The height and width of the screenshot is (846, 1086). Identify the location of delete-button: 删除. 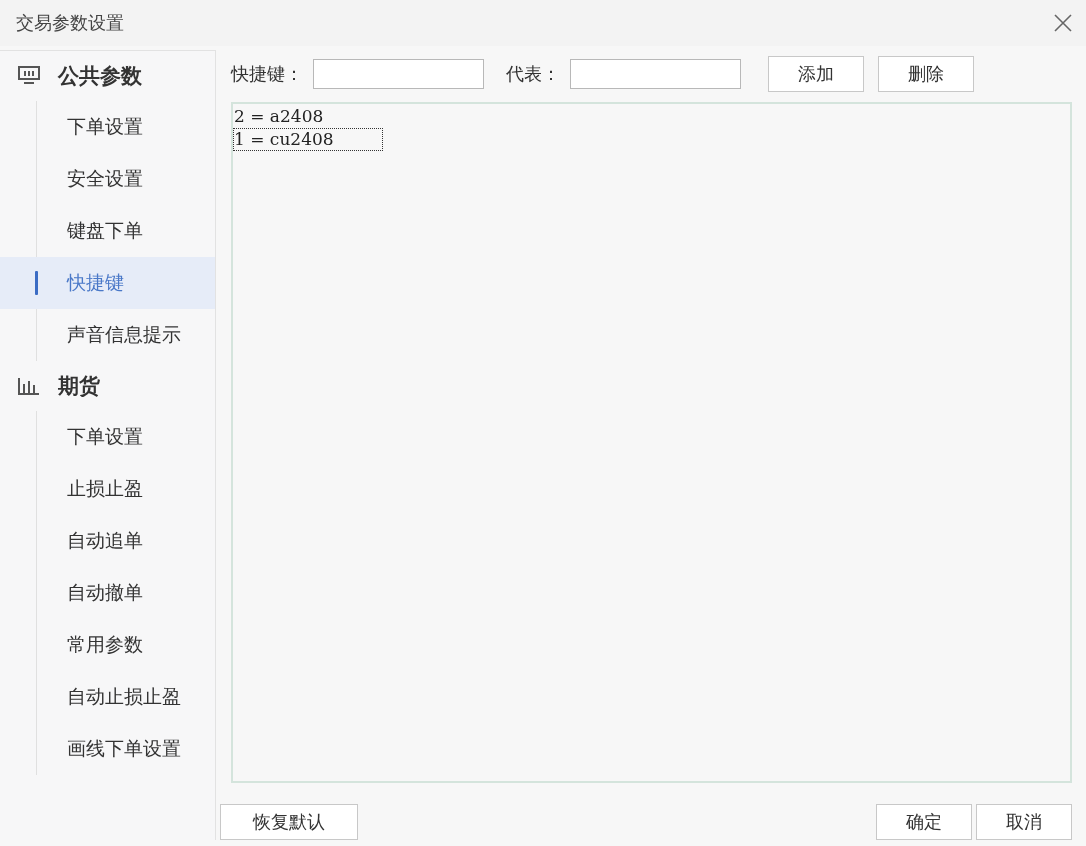
(926, 74).